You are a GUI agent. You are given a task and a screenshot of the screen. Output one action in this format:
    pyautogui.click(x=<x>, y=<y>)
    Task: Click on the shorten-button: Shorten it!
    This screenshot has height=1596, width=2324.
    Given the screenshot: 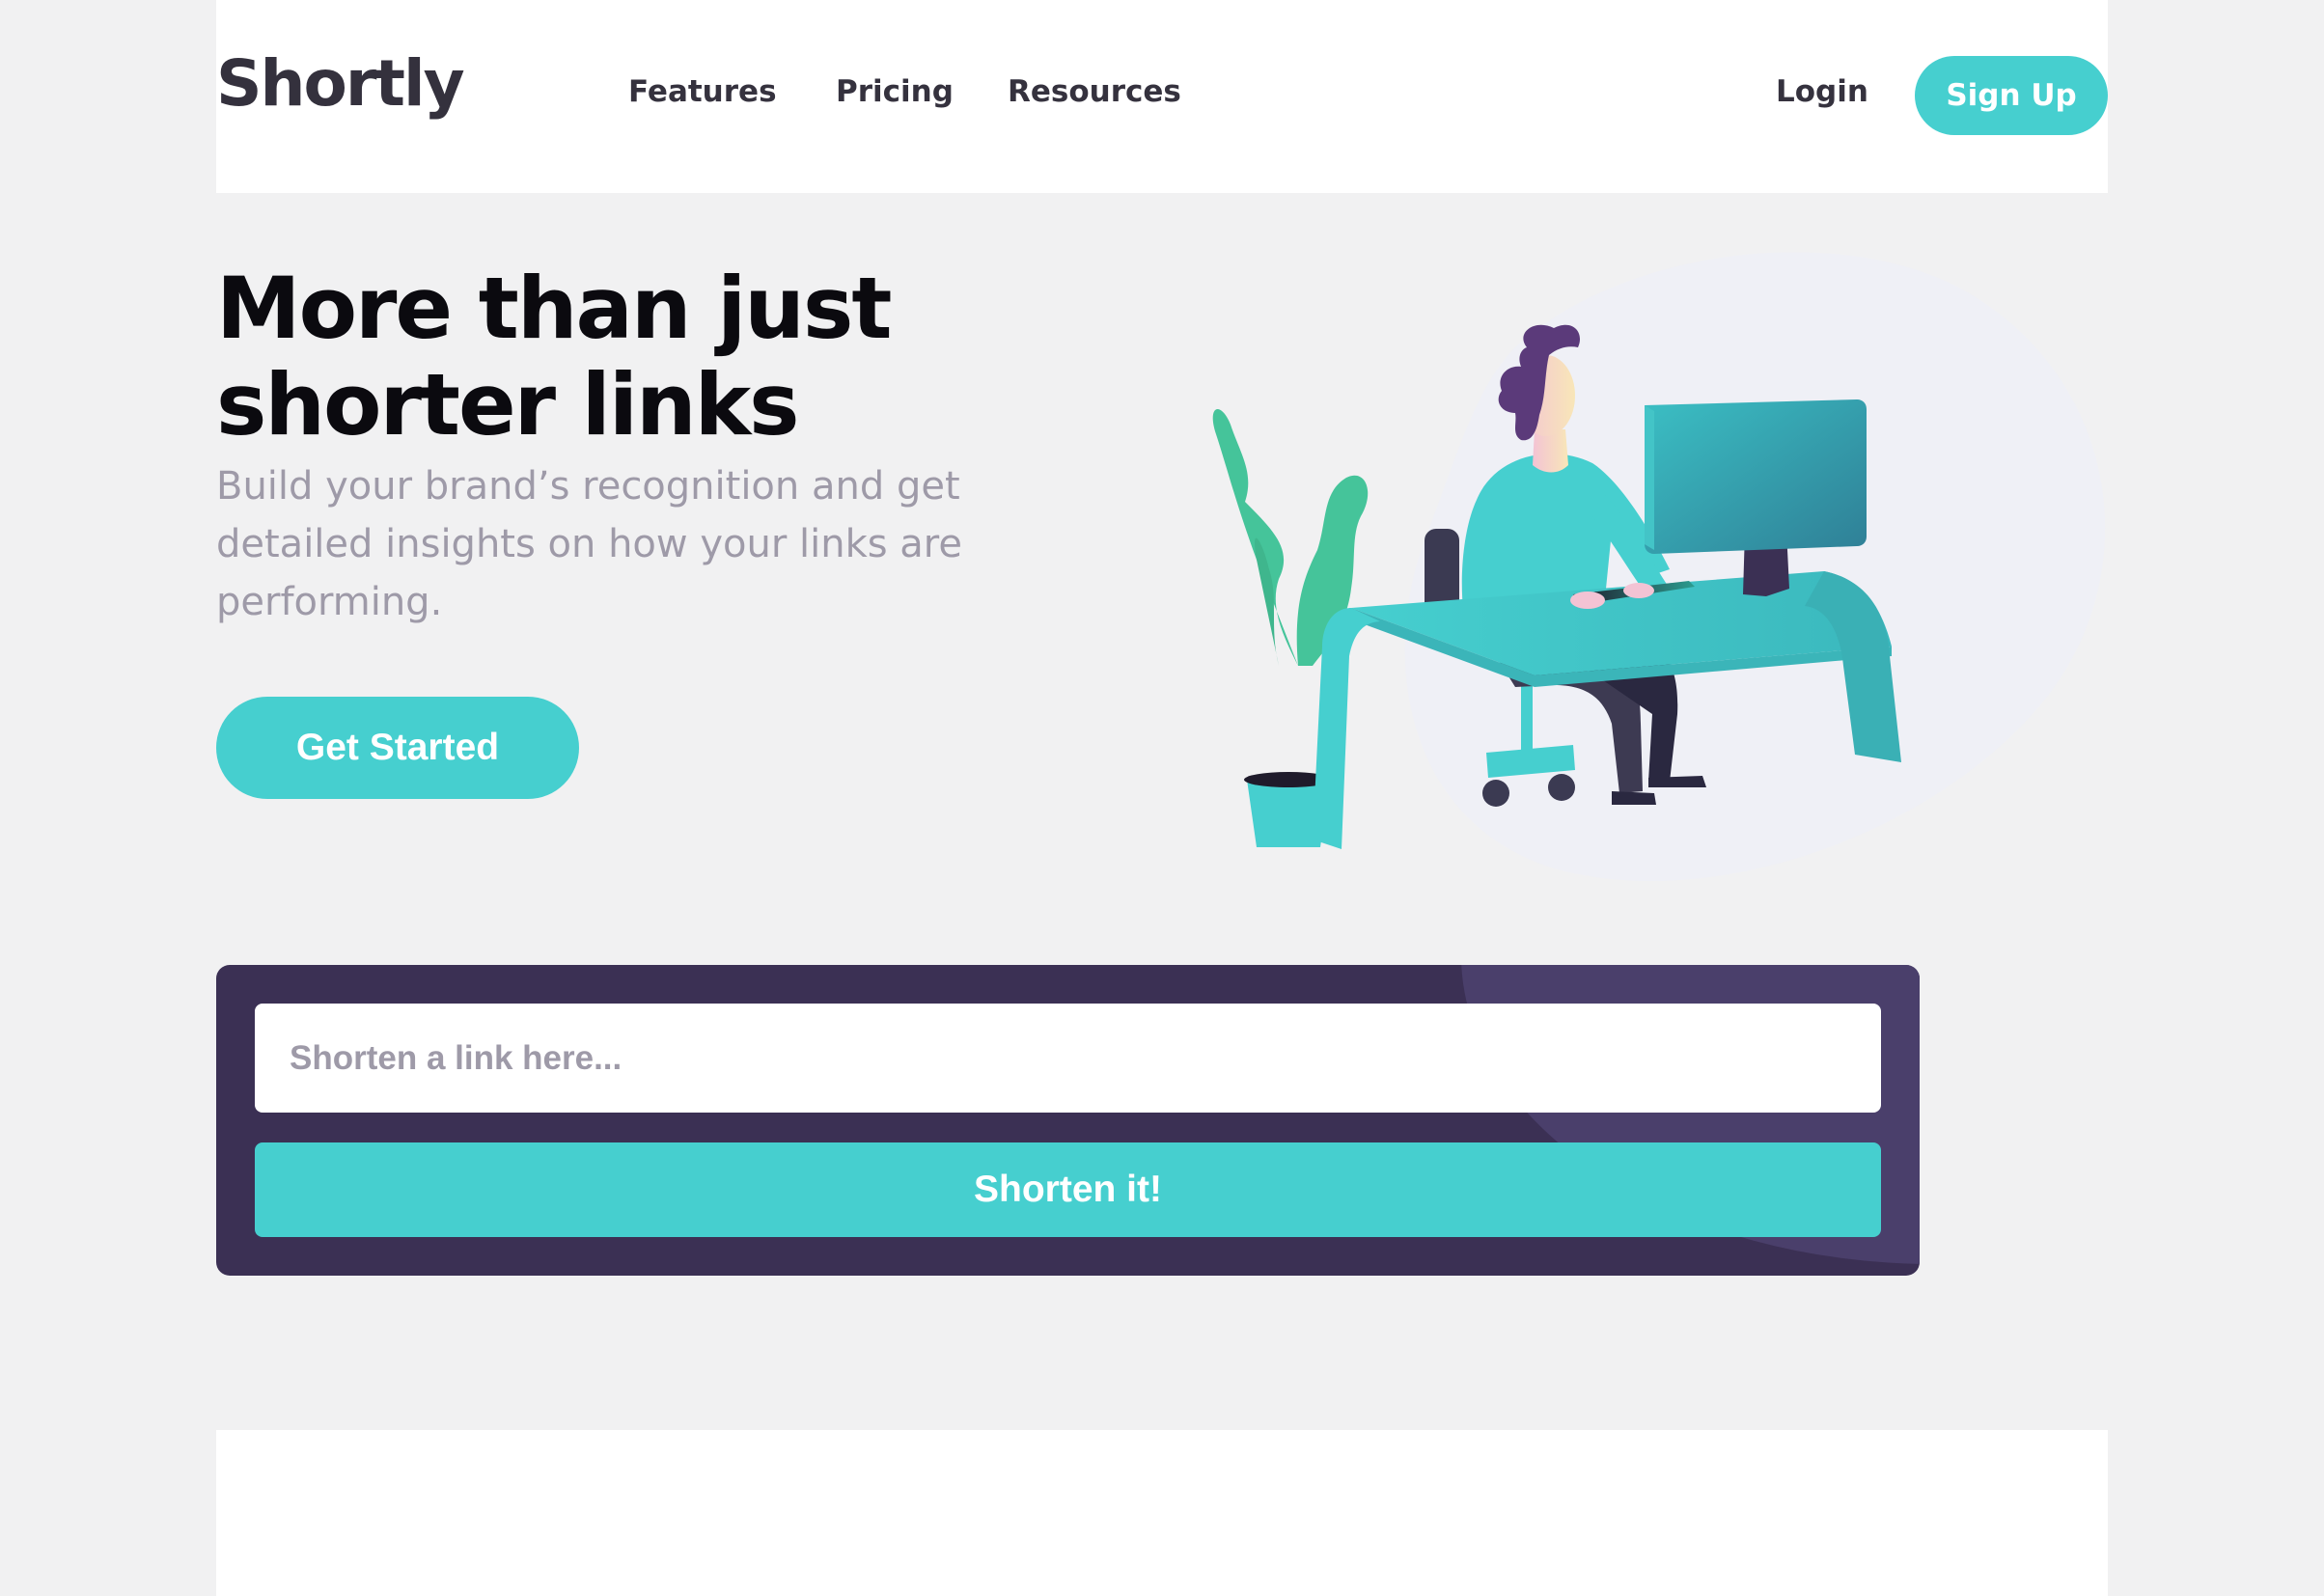 What is the action you would take?
    pyautogui.click(x=1068, y=1190)
    